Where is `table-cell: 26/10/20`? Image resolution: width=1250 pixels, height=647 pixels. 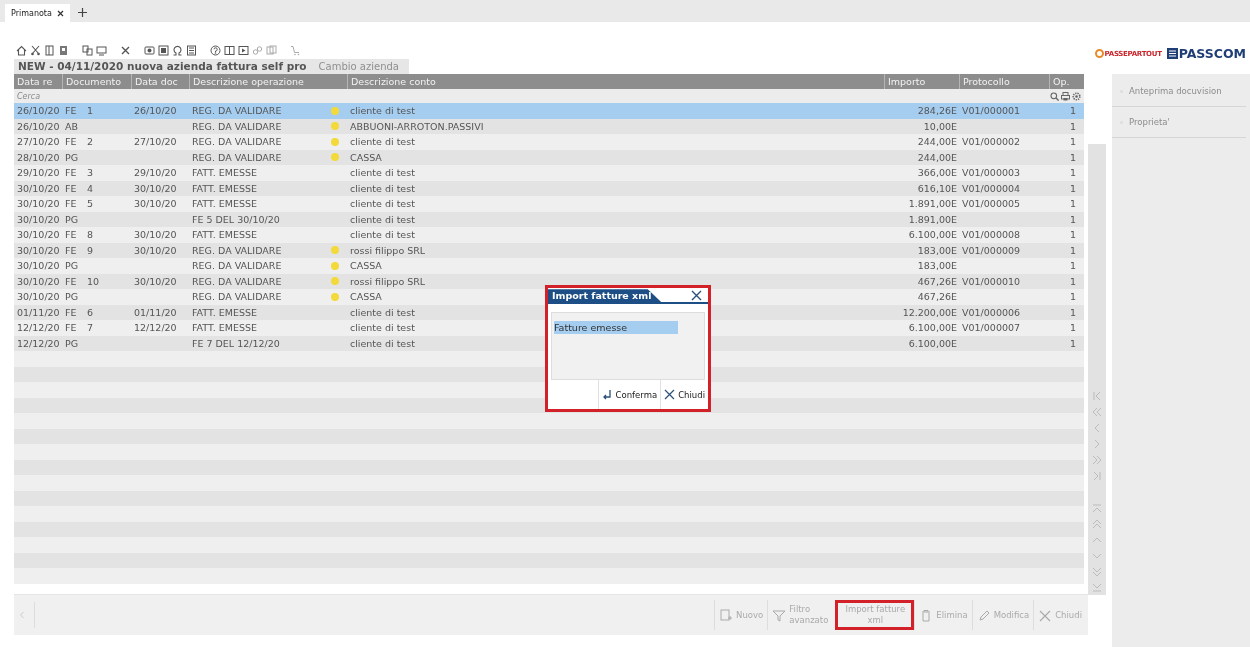
table-cell: 26/10/20 is located at coordinates (38, 111).